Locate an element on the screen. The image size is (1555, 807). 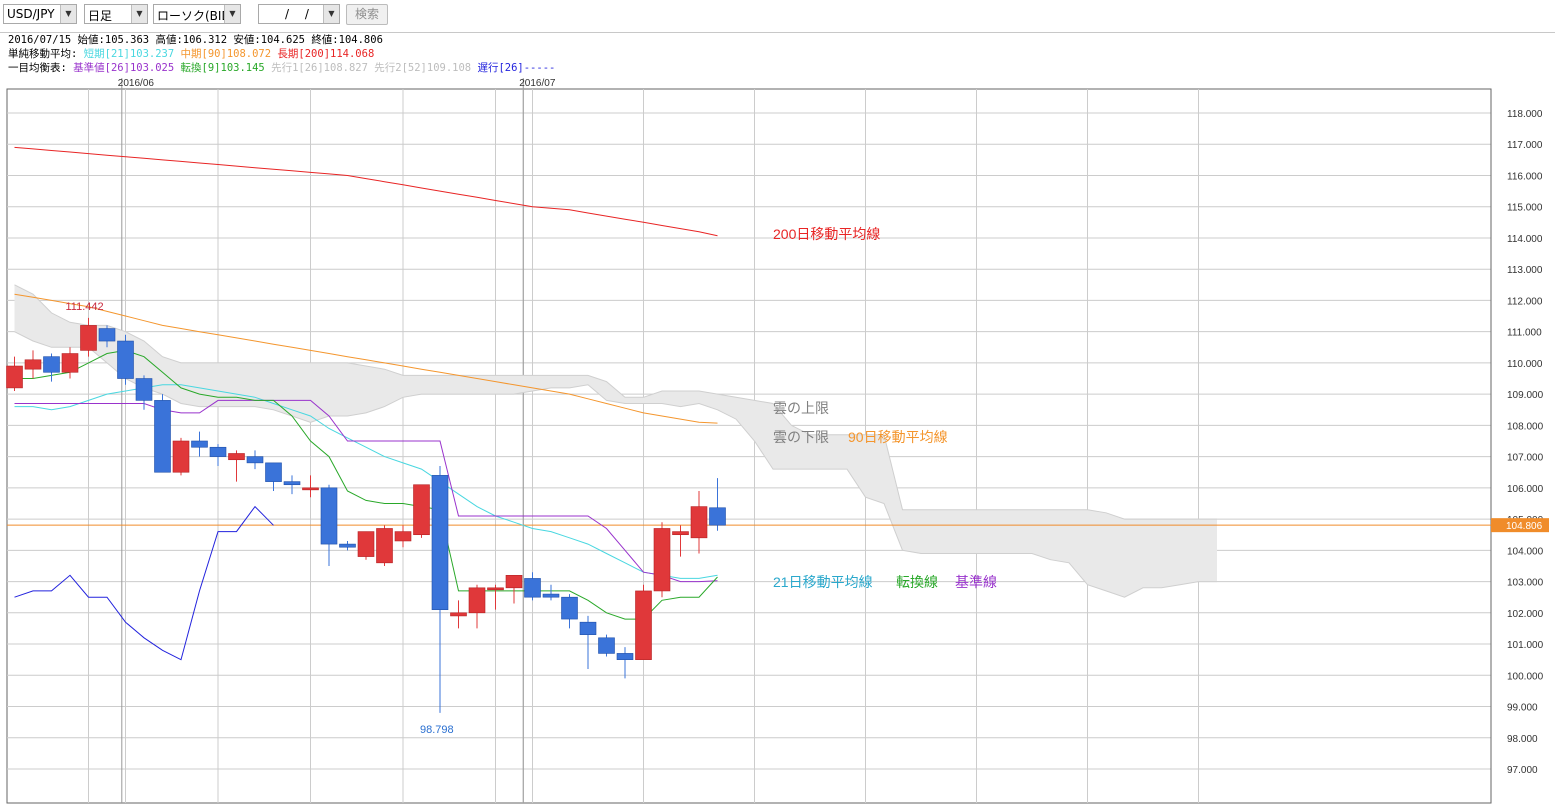
chart-kind-select: ローソク(BID) ▼ is located at coordinates (197, 14).